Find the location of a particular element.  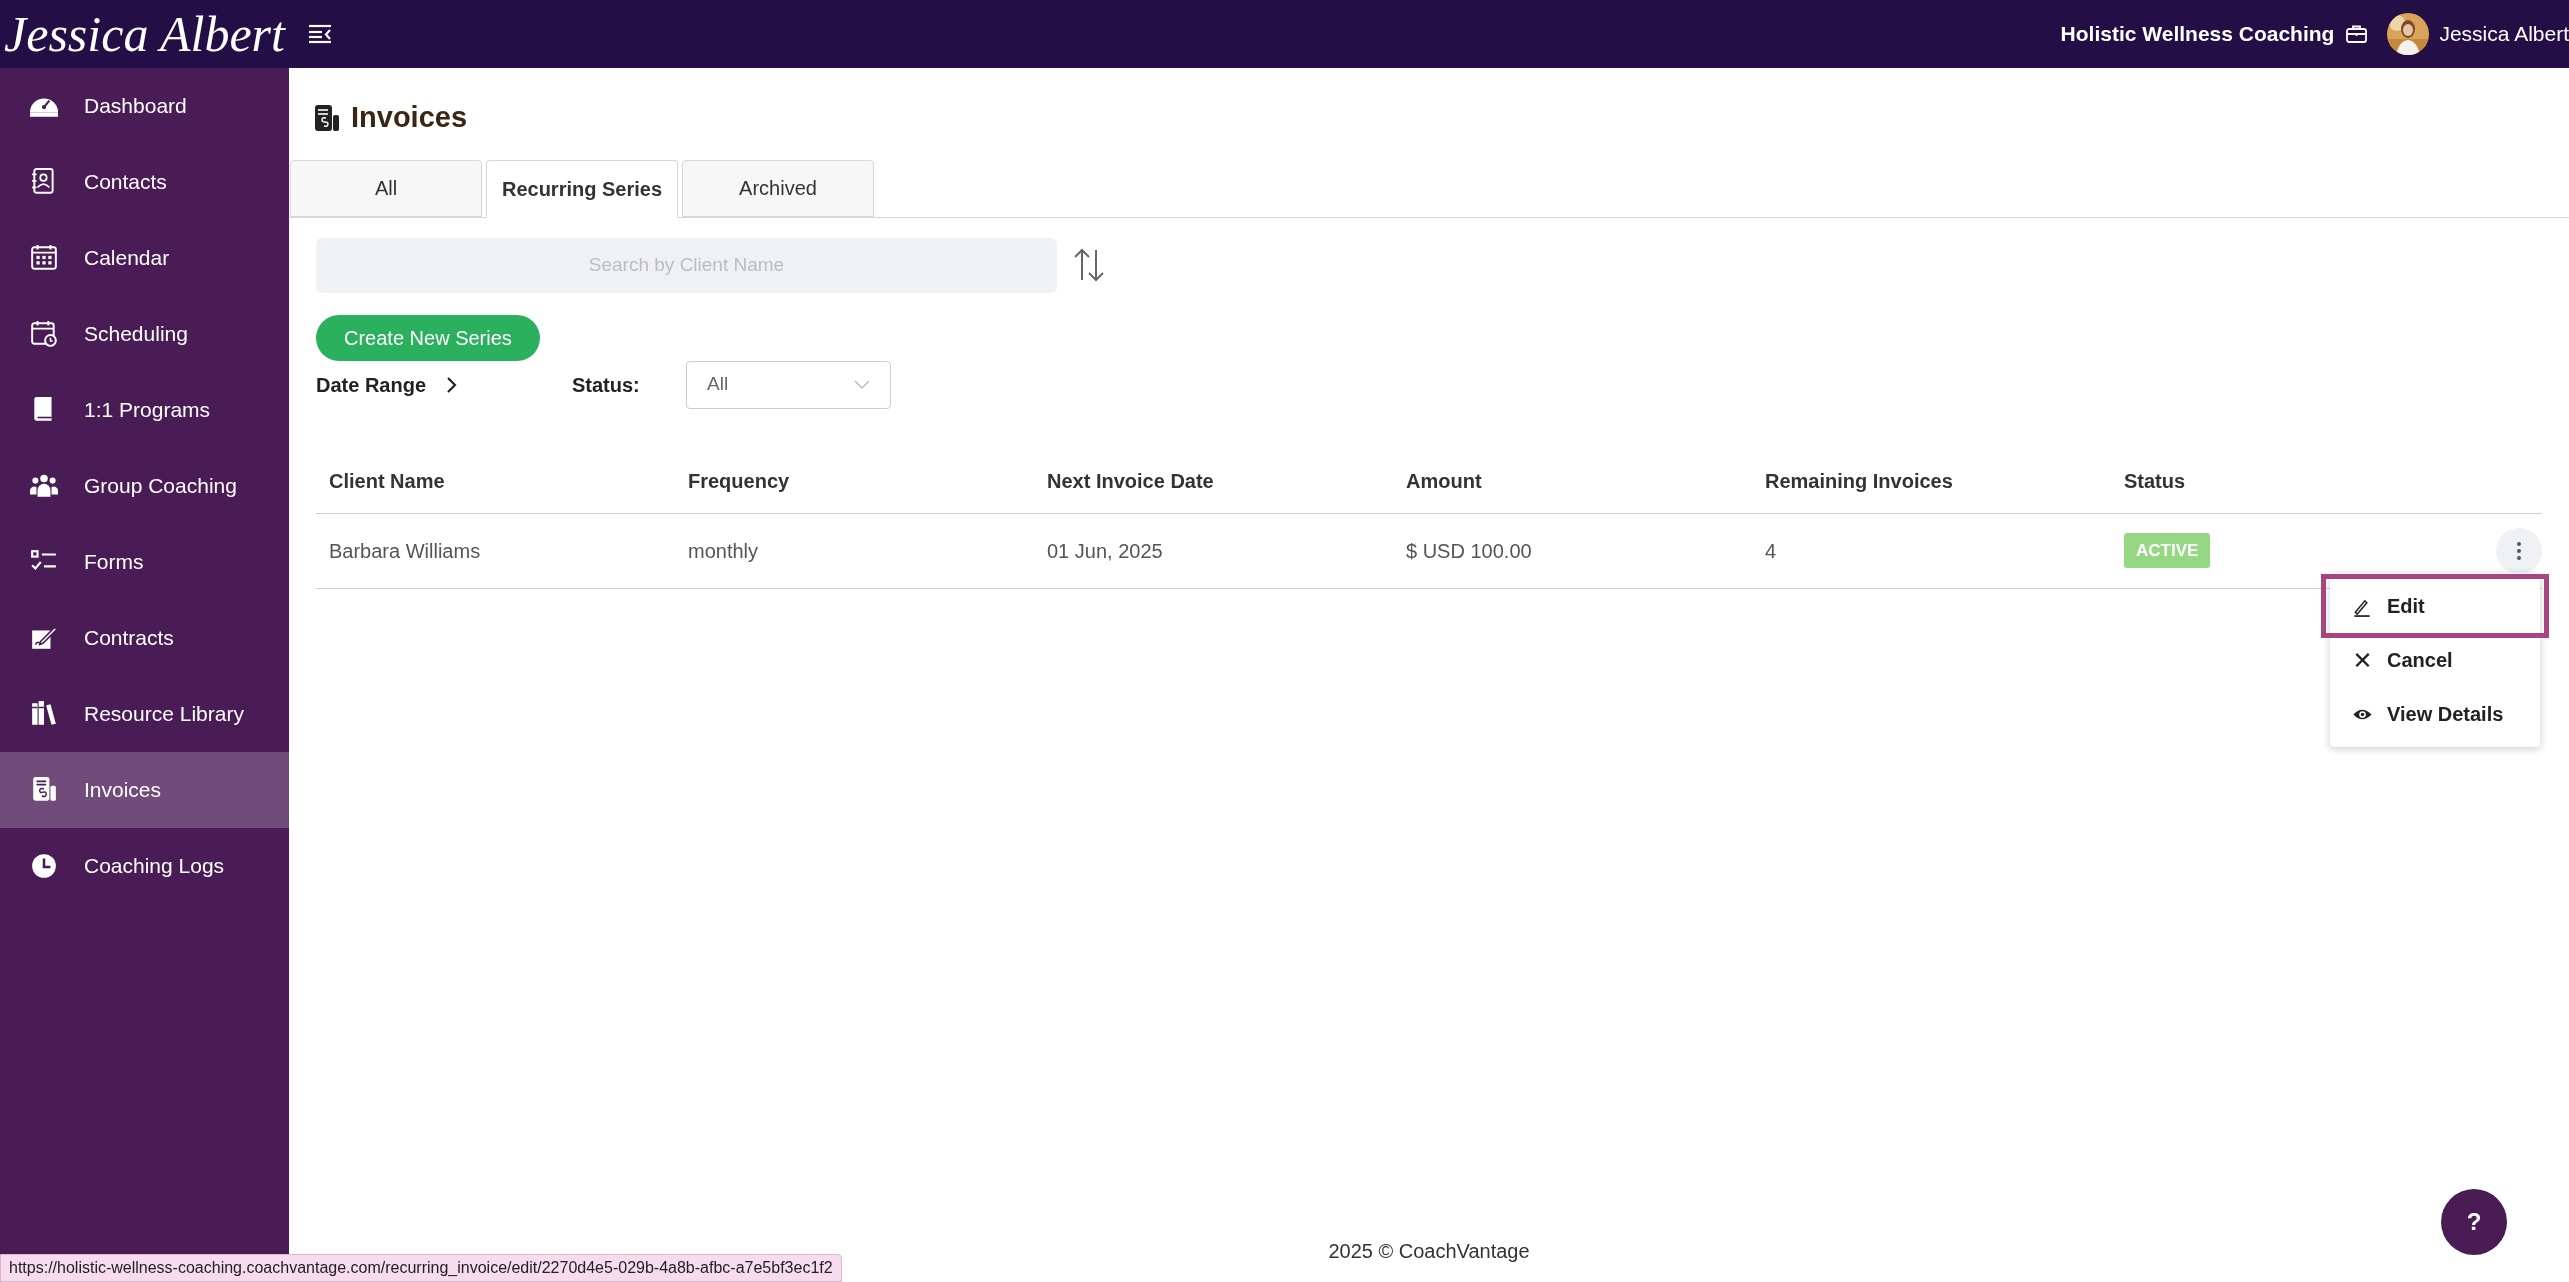

menu-item: Edit is located at coordinates (2435, 606).